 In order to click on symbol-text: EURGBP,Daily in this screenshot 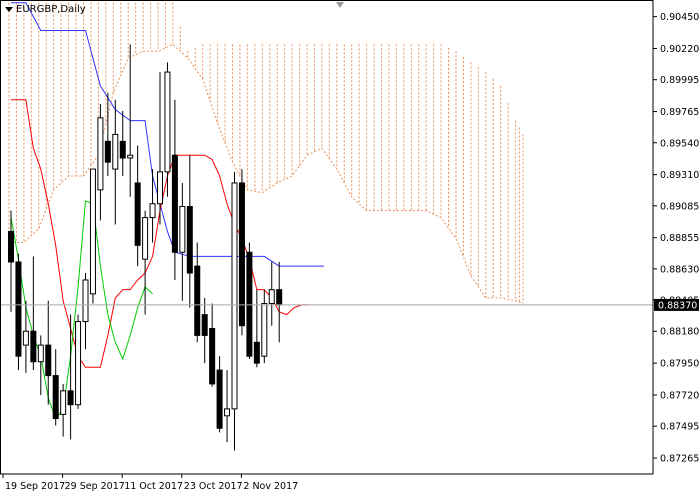, I will do `click(51, 9)`.